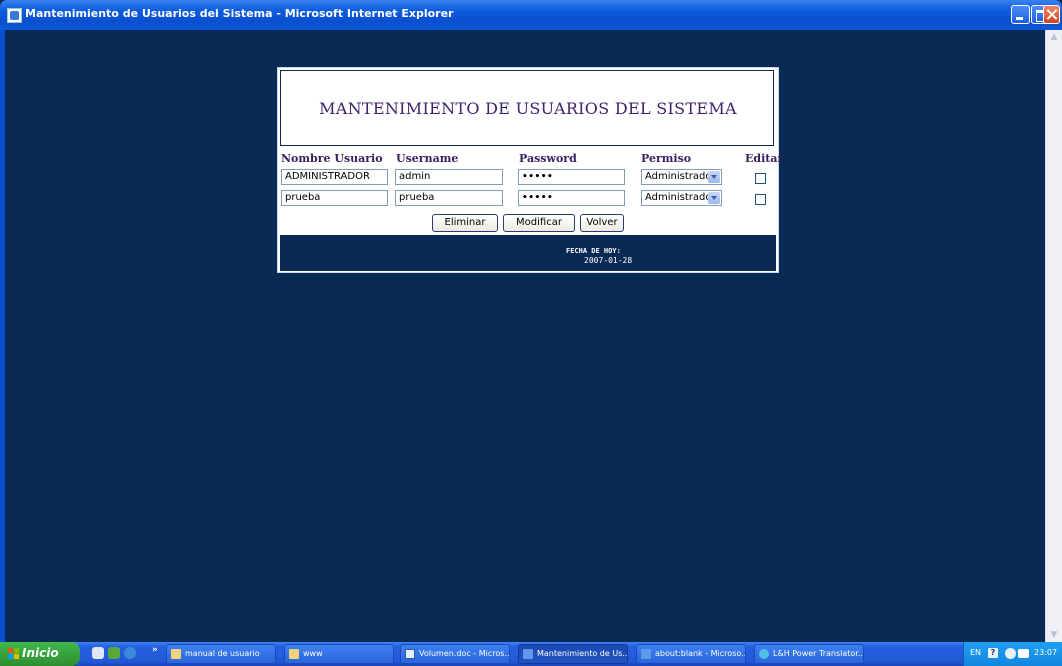 This screenshot has width=1062, height=666. What do you see at coordinates (764, 654) in the screenshot?
I see `translator-icon` at bounding box center [764, 654].